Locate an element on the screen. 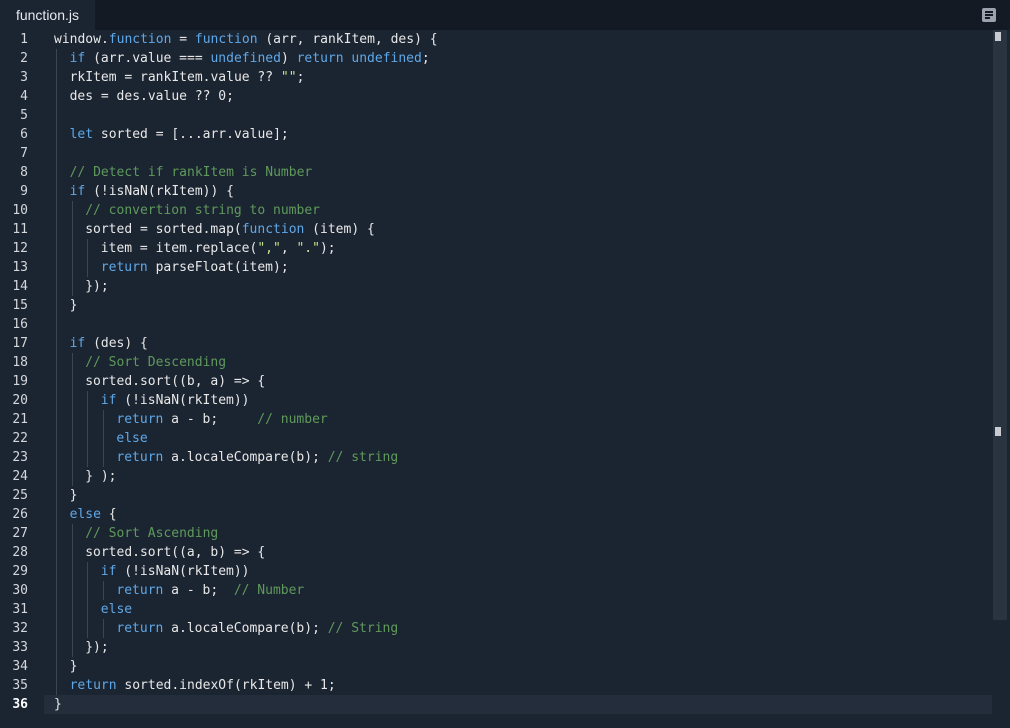  code-token: item = item.replace( is located at coordinates (179, 248).